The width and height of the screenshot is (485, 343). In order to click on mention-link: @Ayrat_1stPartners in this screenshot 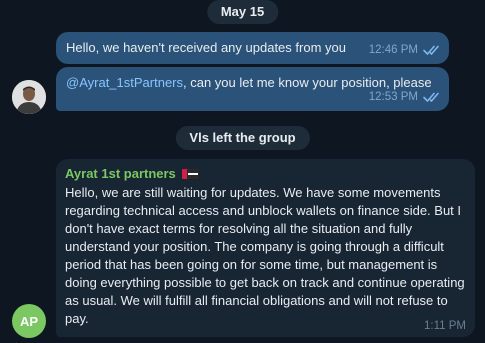, I will do `click(124, 82)`.